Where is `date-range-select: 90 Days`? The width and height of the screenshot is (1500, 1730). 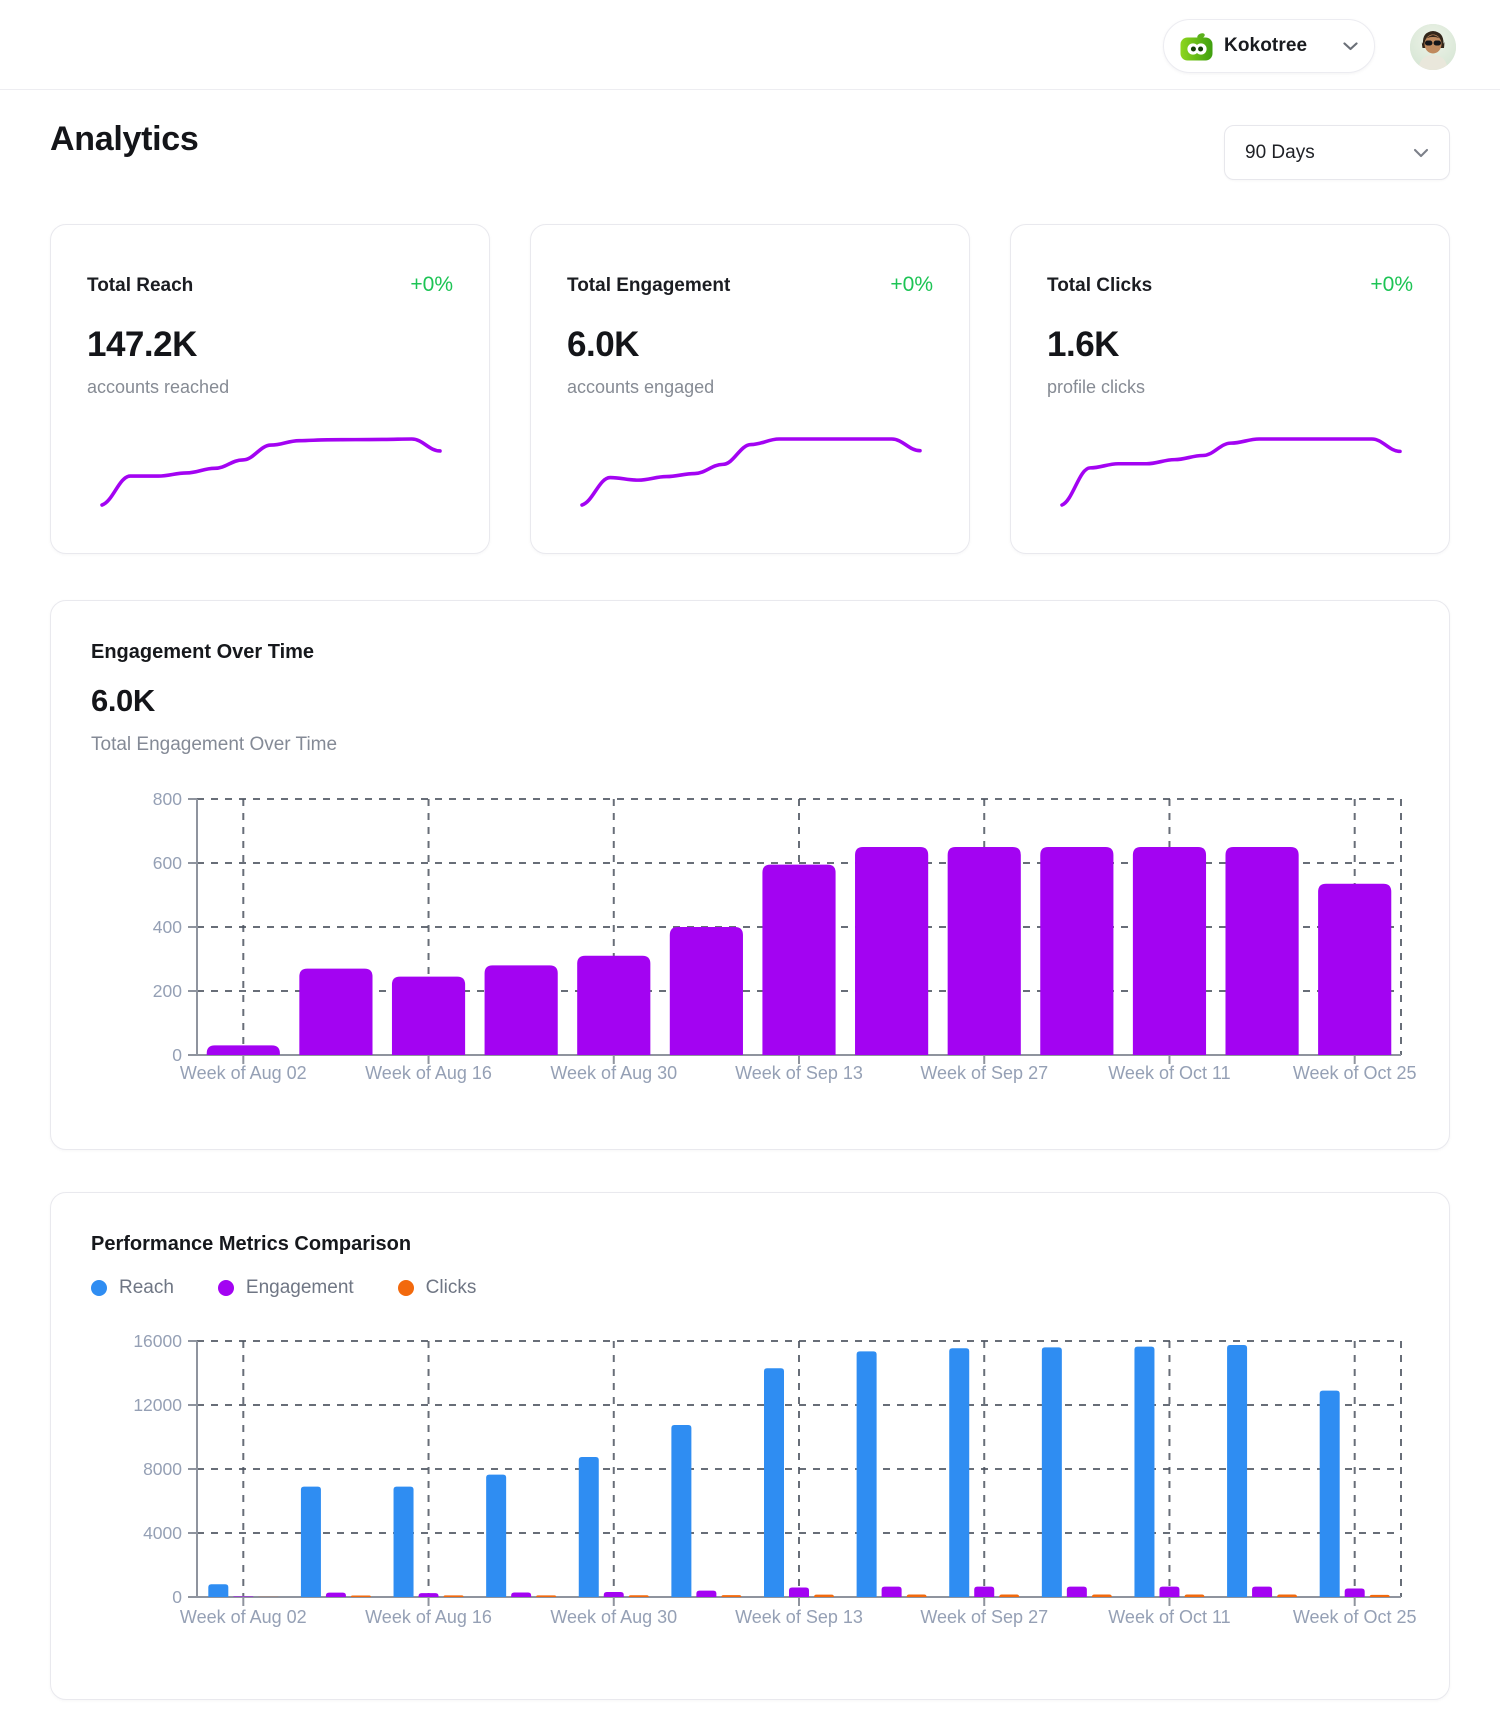 date-range-select: 90 Days is located at coordinates (1337, 152).